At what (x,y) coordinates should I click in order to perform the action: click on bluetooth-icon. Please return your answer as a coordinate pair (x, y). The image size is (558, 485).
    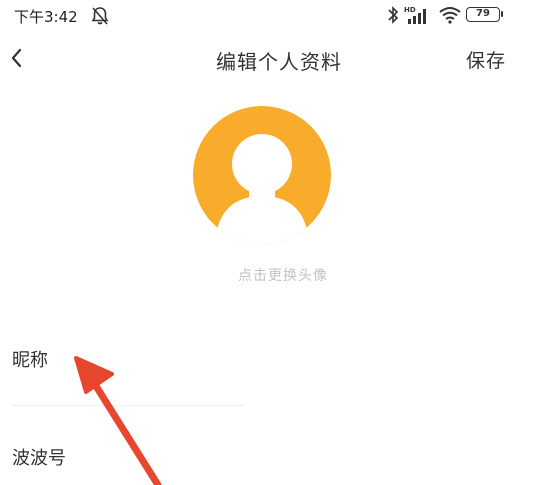
    Looking at the image, I should click on (393, 15).